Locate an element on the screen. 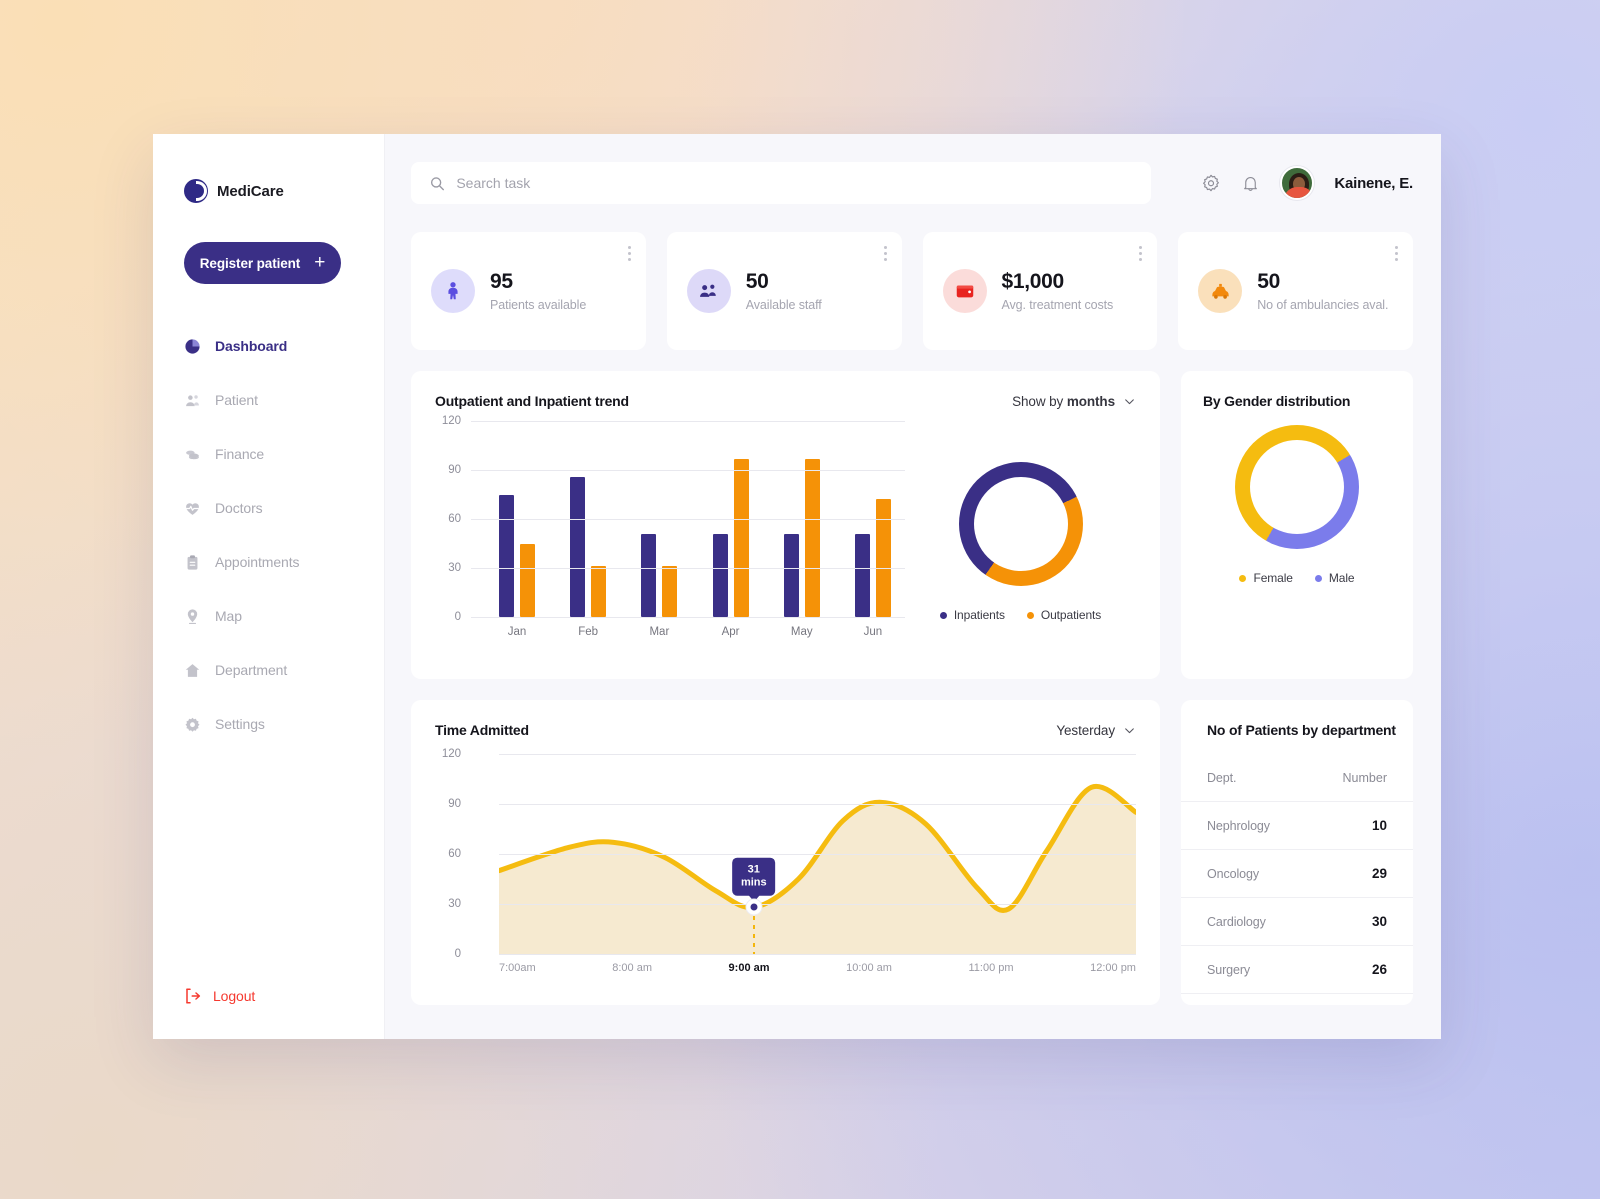 Image resolution: width=1600 pixels, height=1199 pixels. show-by-dropdown: Show by months is located at coordinates (1074, 401).